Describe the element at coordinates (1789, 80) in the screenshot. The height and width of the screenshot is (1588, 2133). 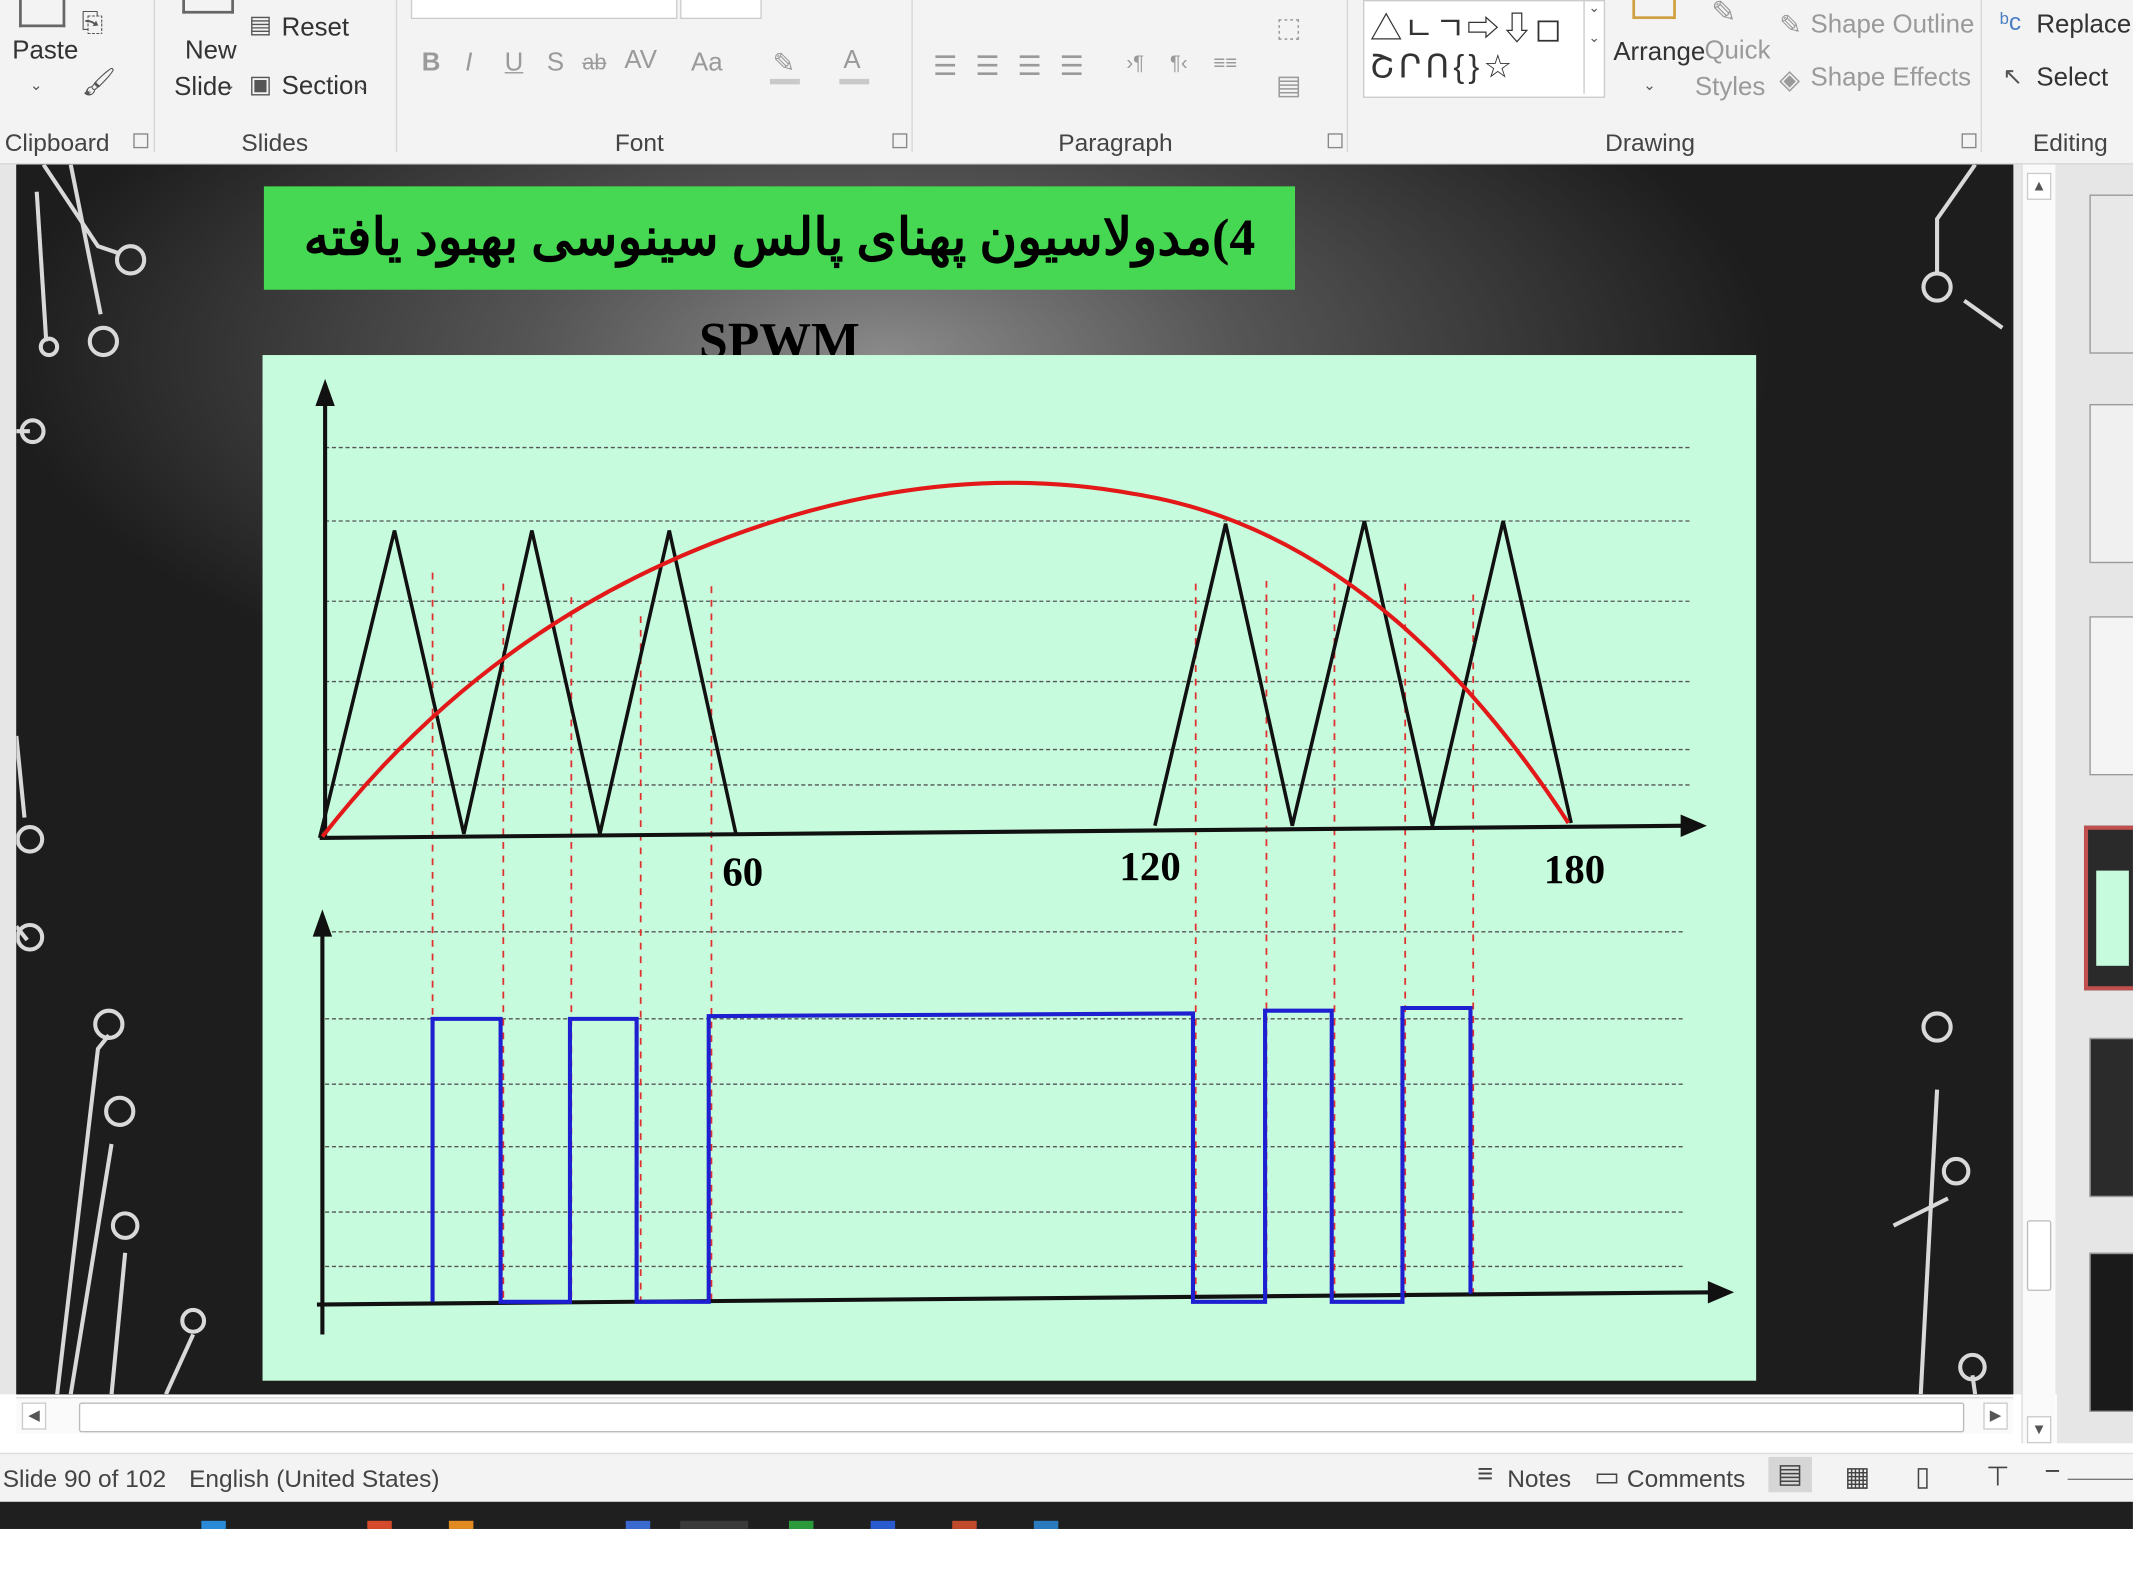
I see `shape-effects-icon: ◈` at that location.